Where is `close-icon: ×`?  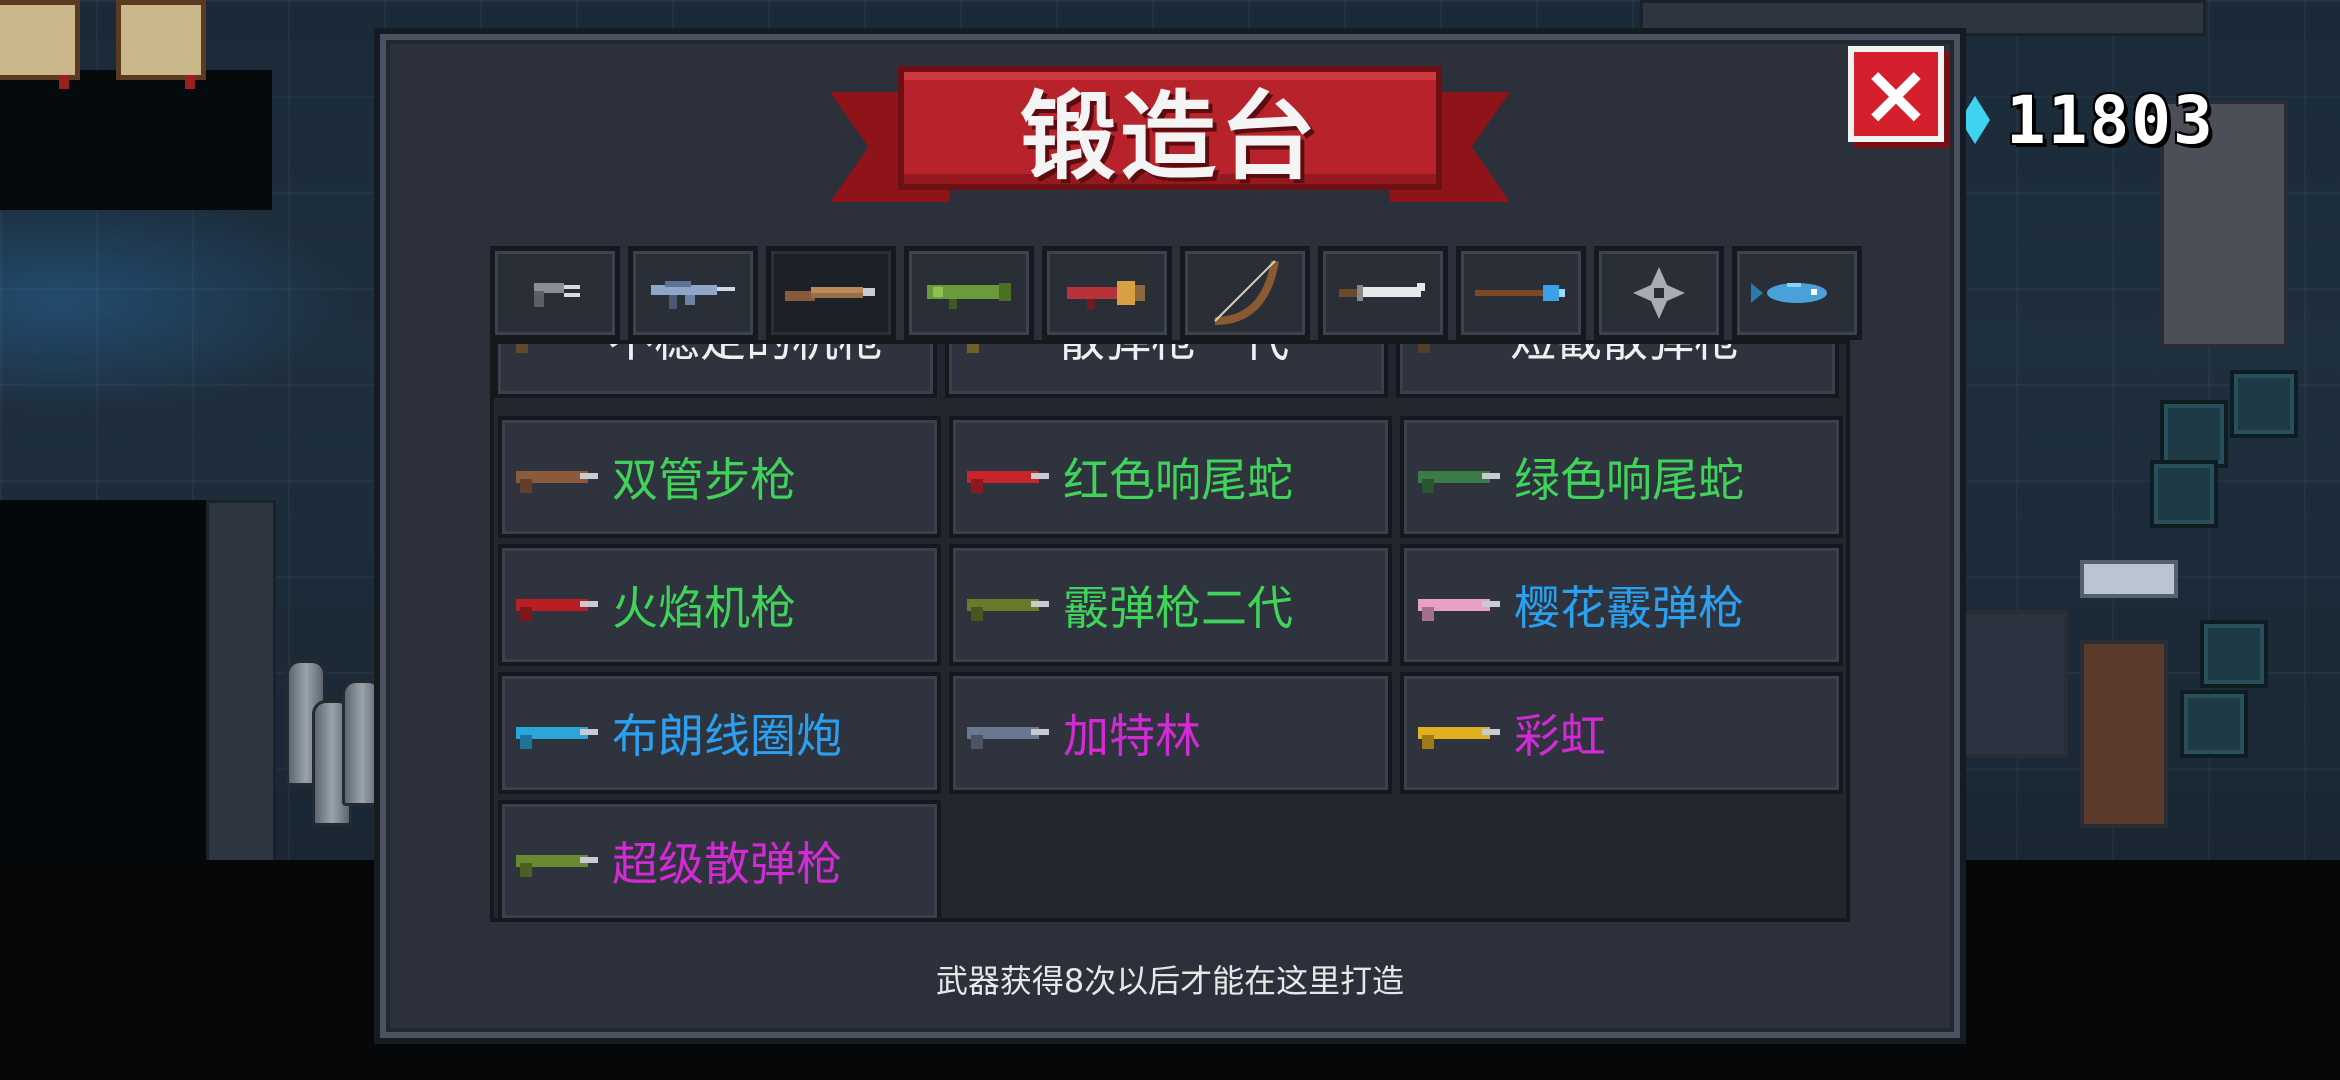 close-icon: × is located at coordinates (1896, 94).